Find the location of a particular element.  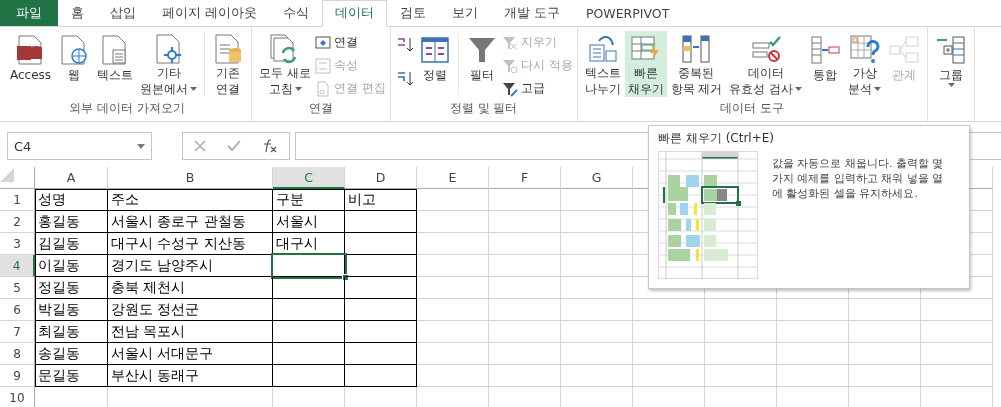

group-label: 연결 is located at coordinates (320, 108).